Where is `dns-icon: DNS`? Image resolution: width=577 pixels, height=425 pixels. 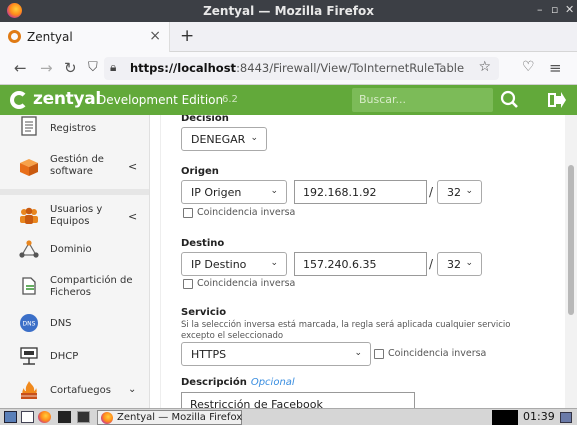
dns-icon: DNS is located at coordinates (29, 323).